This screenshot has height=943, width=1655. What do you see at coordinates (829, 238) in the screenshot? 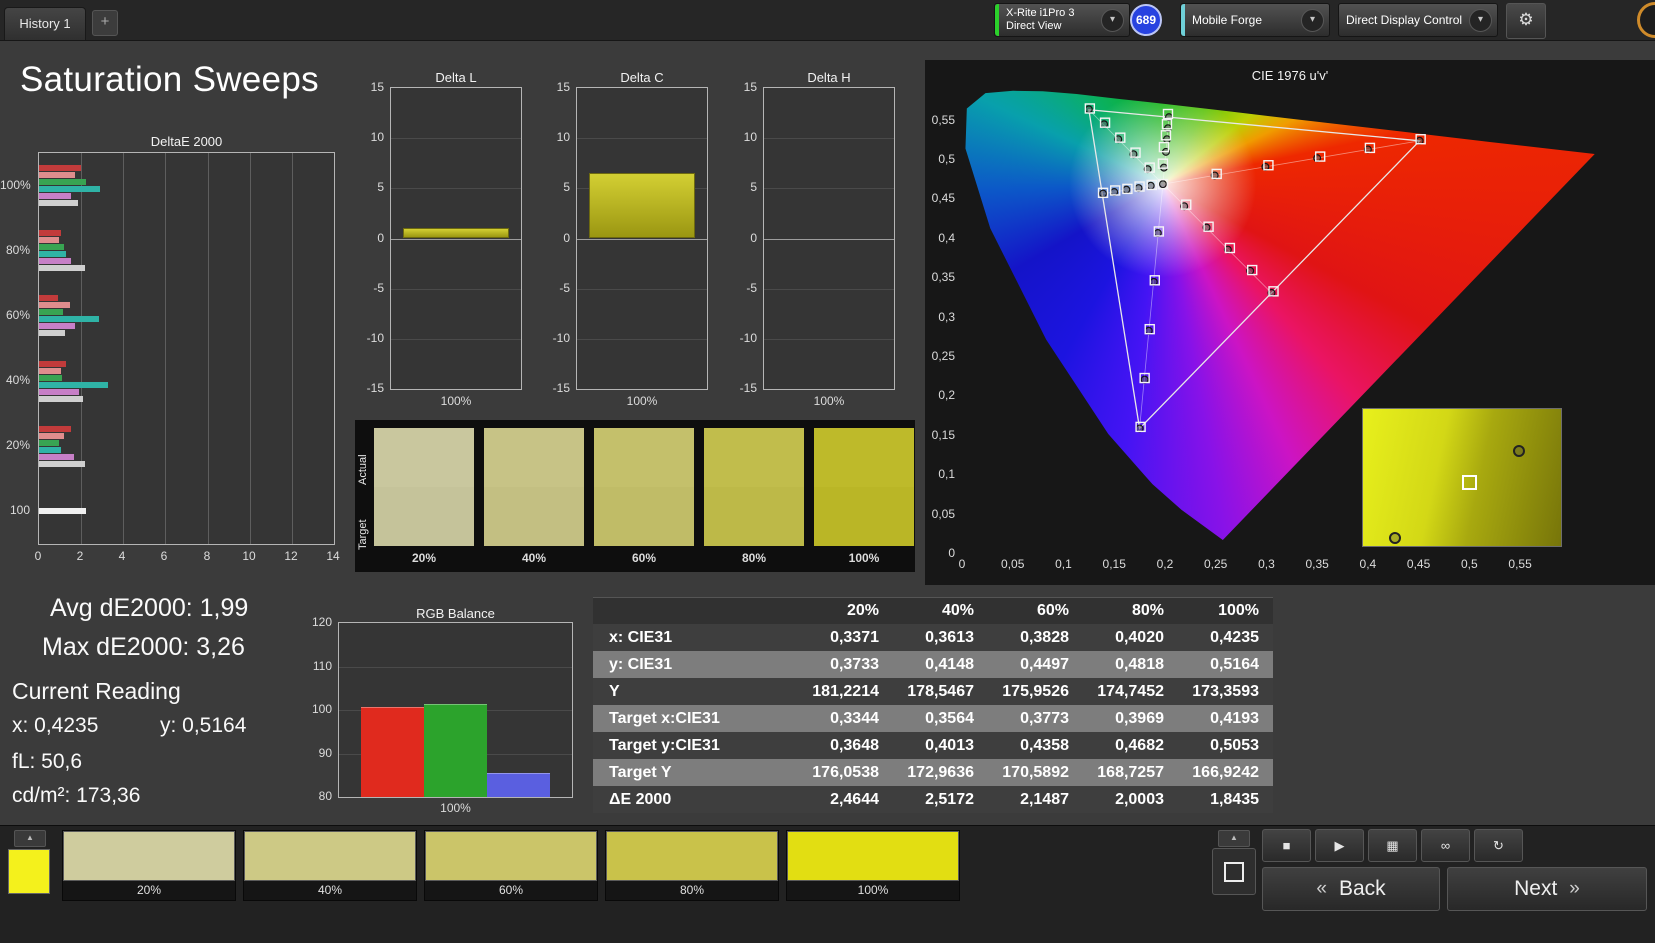
I see `delta-h-chart` at bounding box center [829, 238].